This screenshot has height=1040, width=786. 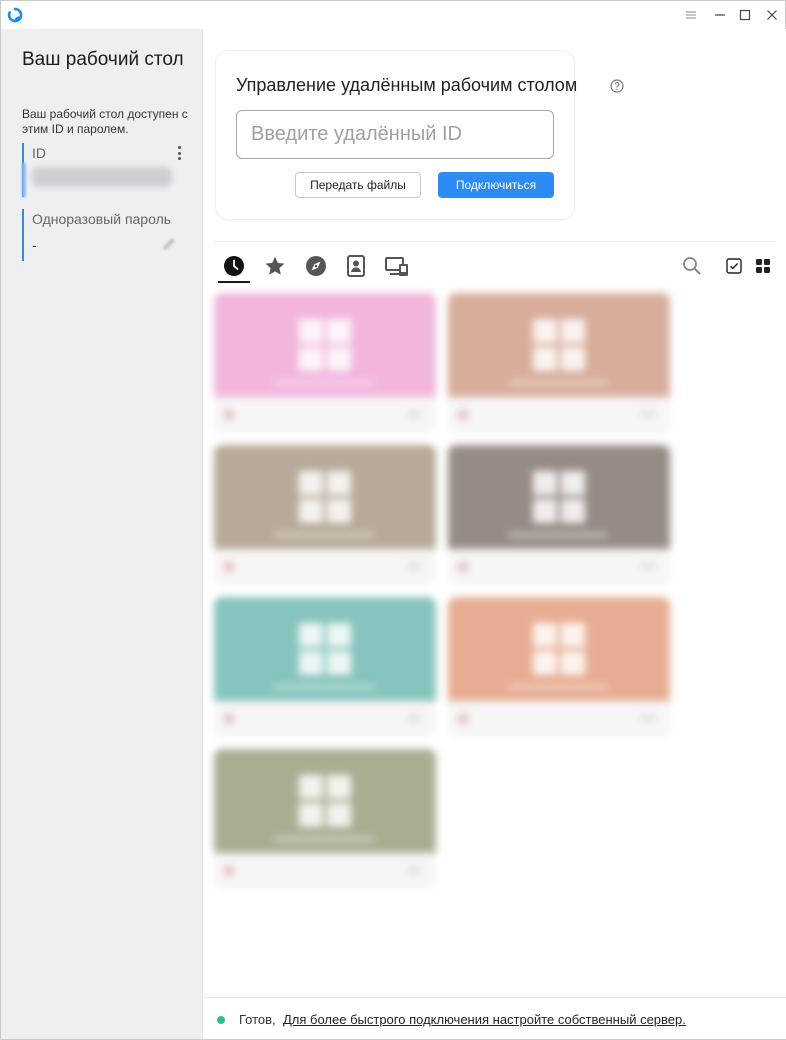 What do you see at coordinates (221, 1020) in the screenshot?
I see `status-indicator` at bounding box center [221, 1020].